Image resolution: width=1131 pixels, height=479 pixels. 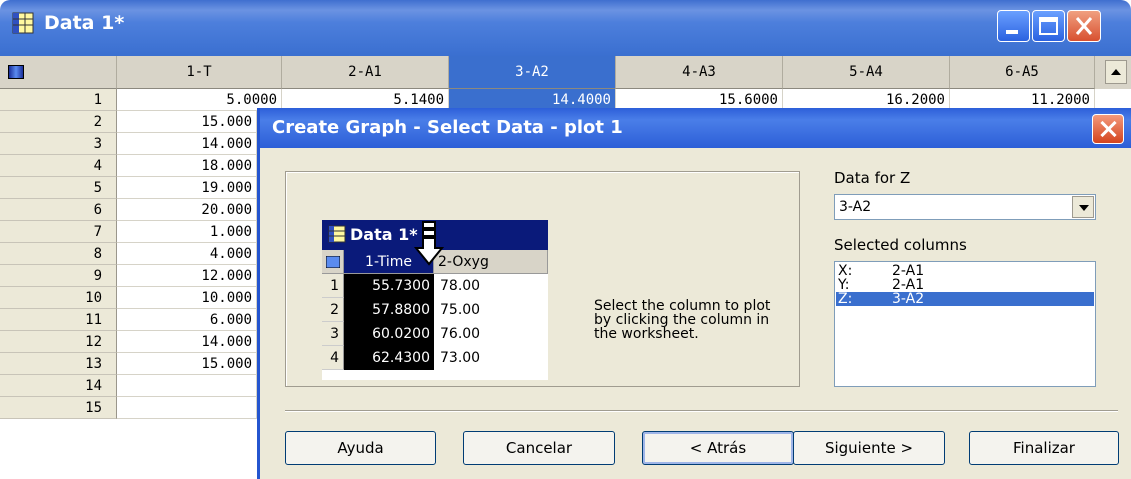 What do you see at coordinates (365, 72) in the screenshot?
I see `column-header: 2-A1` at bounding box center [365, 72].